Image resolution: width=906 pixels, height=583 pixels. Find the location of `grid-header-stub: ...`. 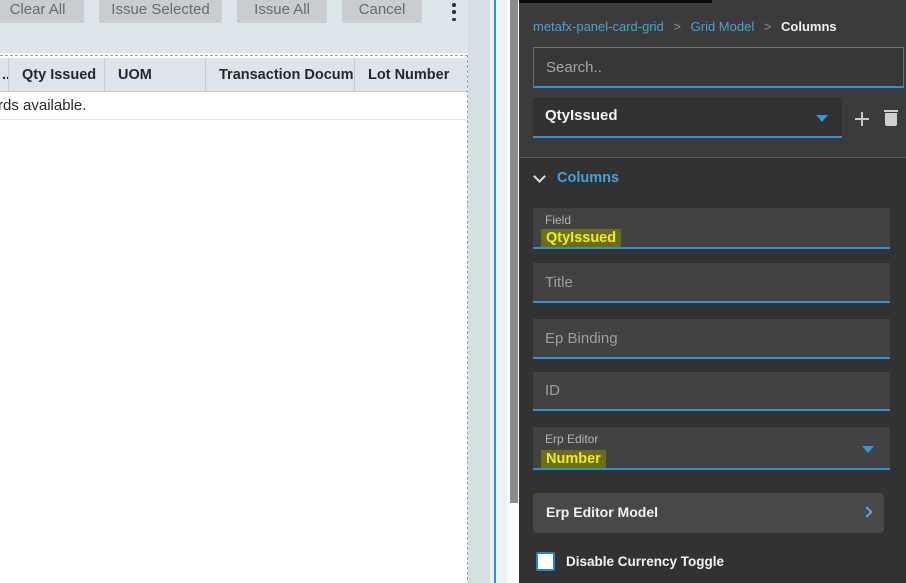

grid-header-stub: ... is located at coordinates (4, 74).